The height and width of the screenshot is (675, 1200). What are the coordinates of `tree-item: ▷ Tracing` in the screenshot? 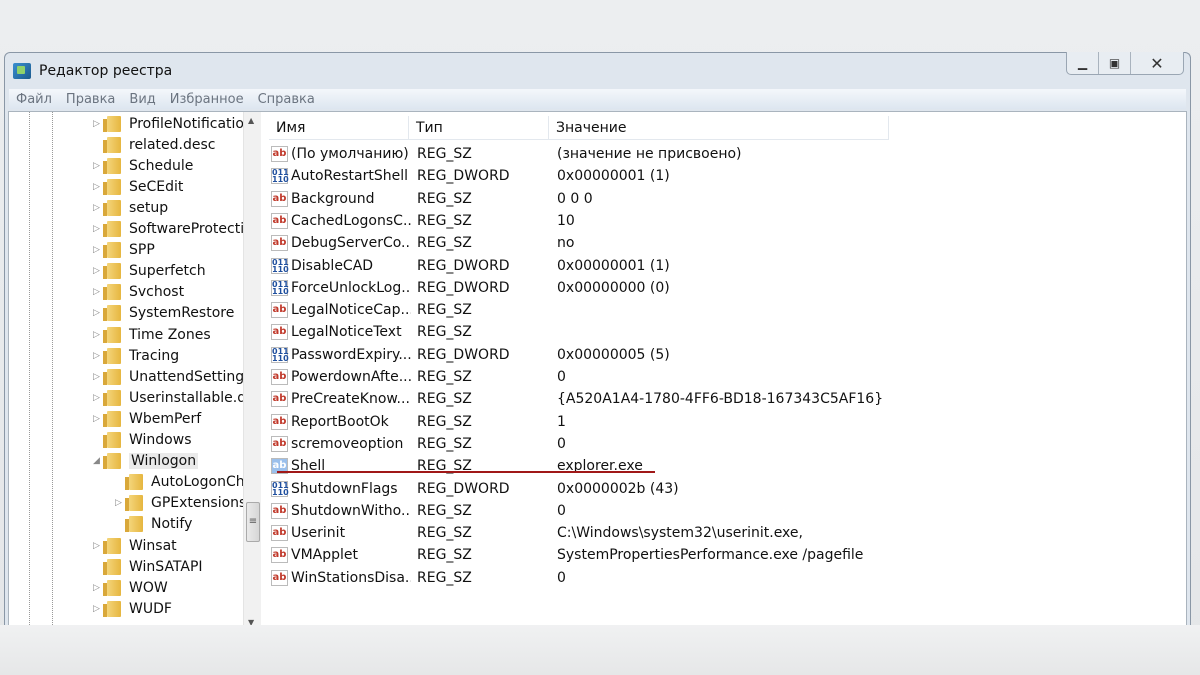 It's located at (136, 355).